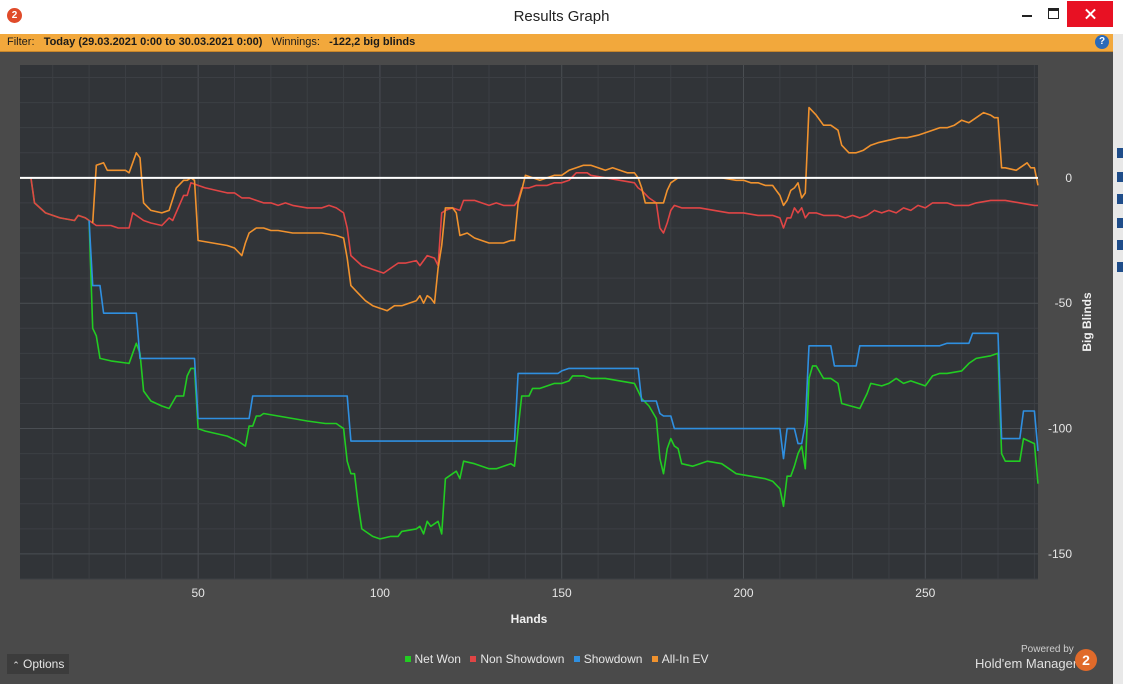 This screenshot has width=1123, height=684. Describe the element at coordinates (1060, 366) in the screenshot. I see `y-tick-labels: 0 -50 -100 -150` at that location.